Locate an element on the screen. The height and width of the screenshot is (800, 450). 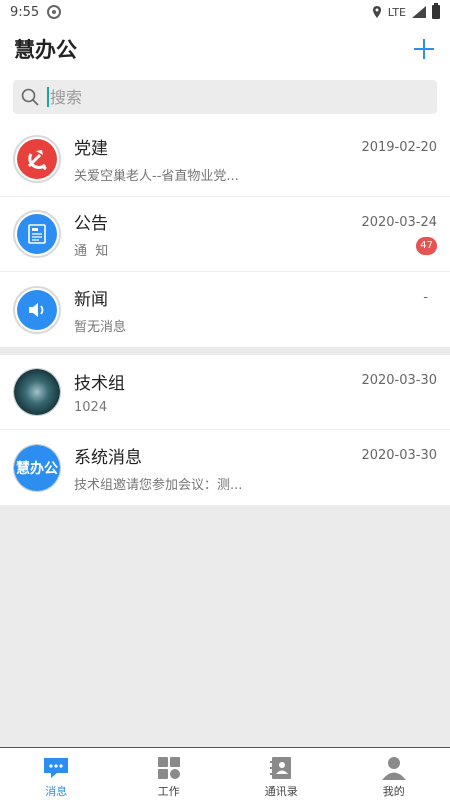
item-date: - is located at coordinates (425, 297).